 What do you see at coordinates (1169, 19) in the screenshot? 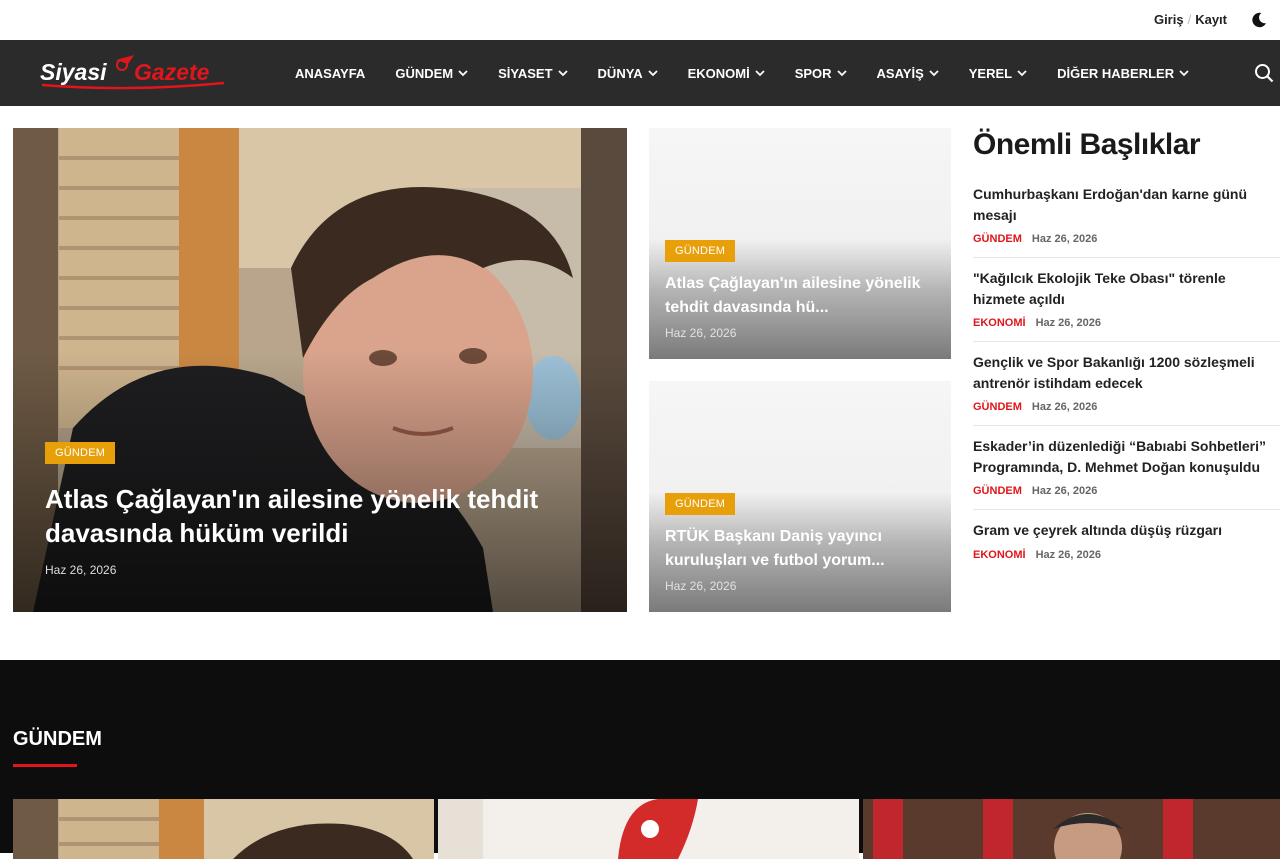
I see `login-link: Giriş` at bounding box center [1169, 19].